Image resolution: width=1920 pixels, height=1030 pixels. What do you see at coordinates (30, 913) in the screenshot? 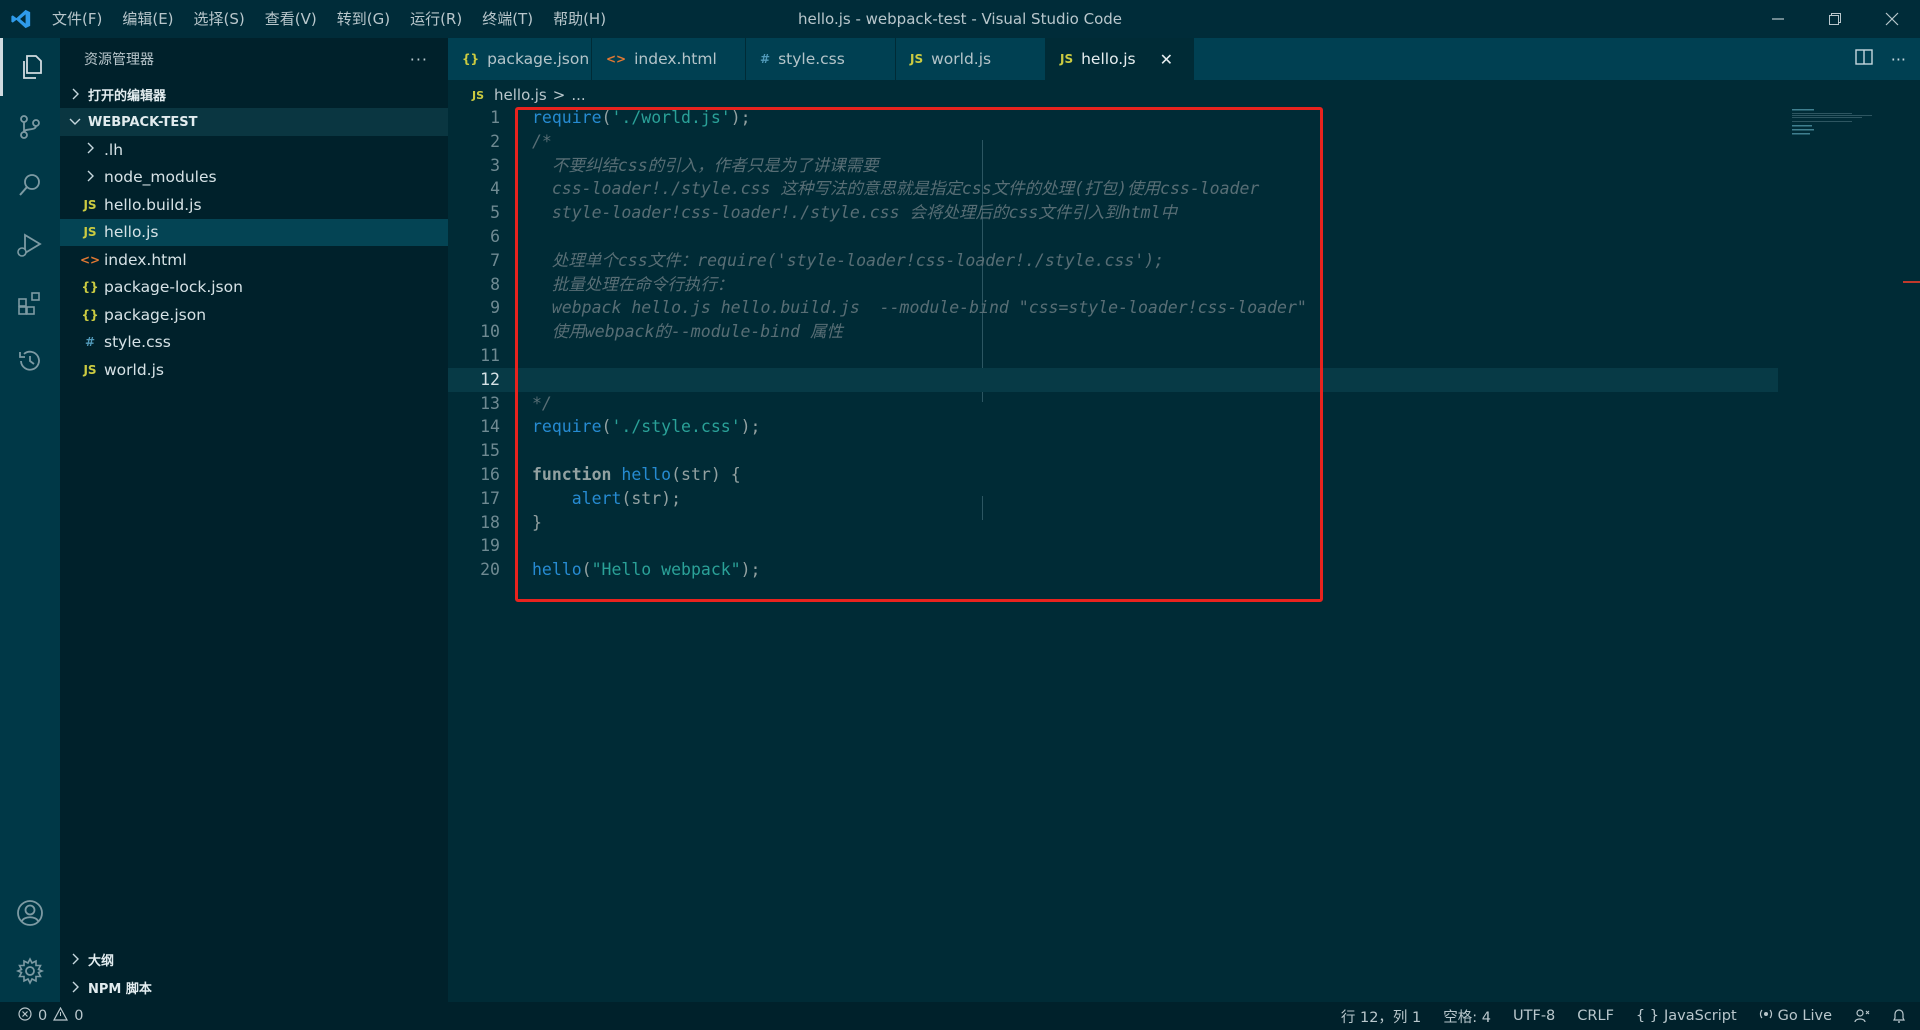
I see `account-icon` at bounding box center [30, 913].